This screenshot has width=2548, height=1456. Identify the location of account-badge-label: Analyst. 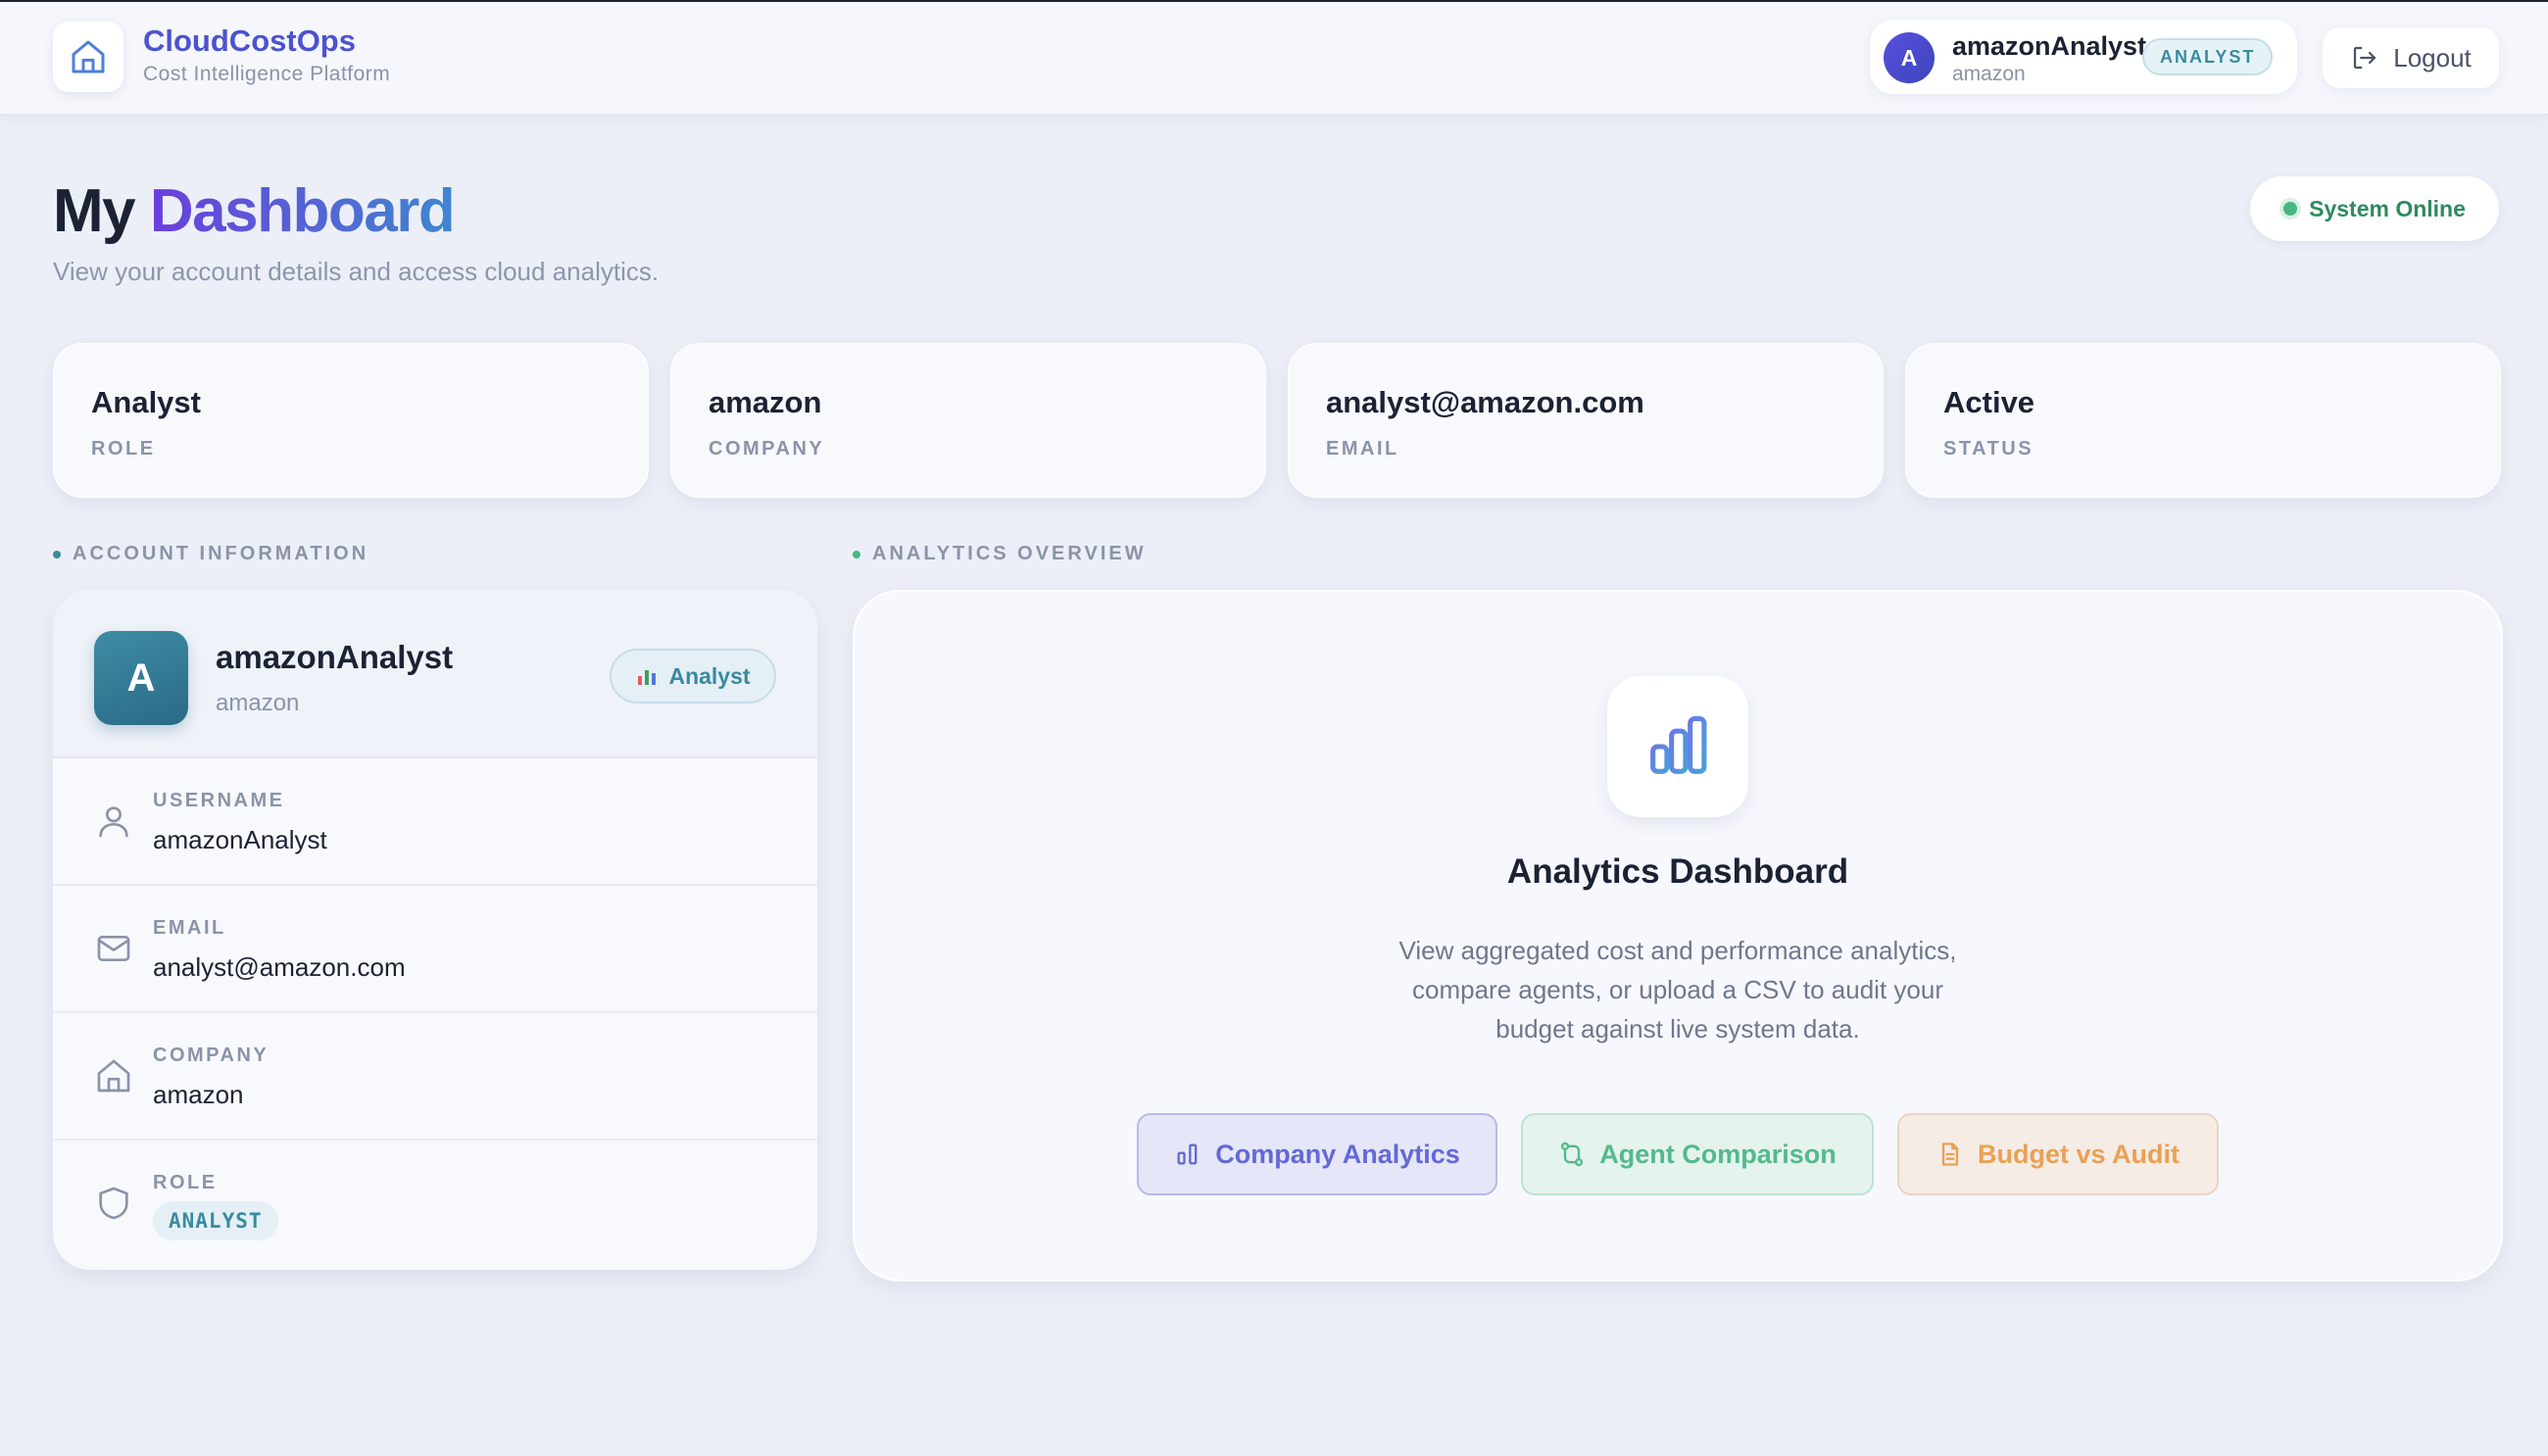
(709, 675).